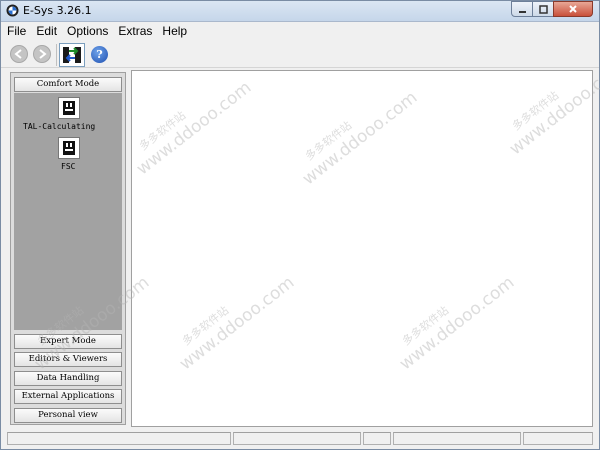 Image resolution: width=600 pixels, height=450 pixels. I want to click on tal-calculating-icon, so click(69, 108).